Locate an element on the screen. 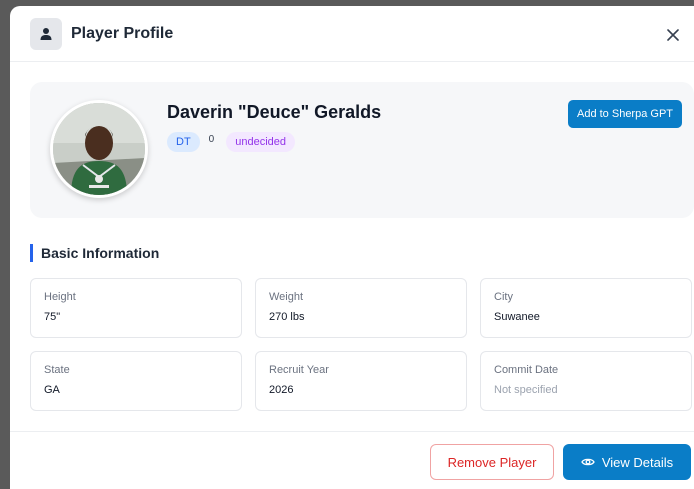 This screenshot has width=694, height=489. user-icon is located at coordinates (46, 33).